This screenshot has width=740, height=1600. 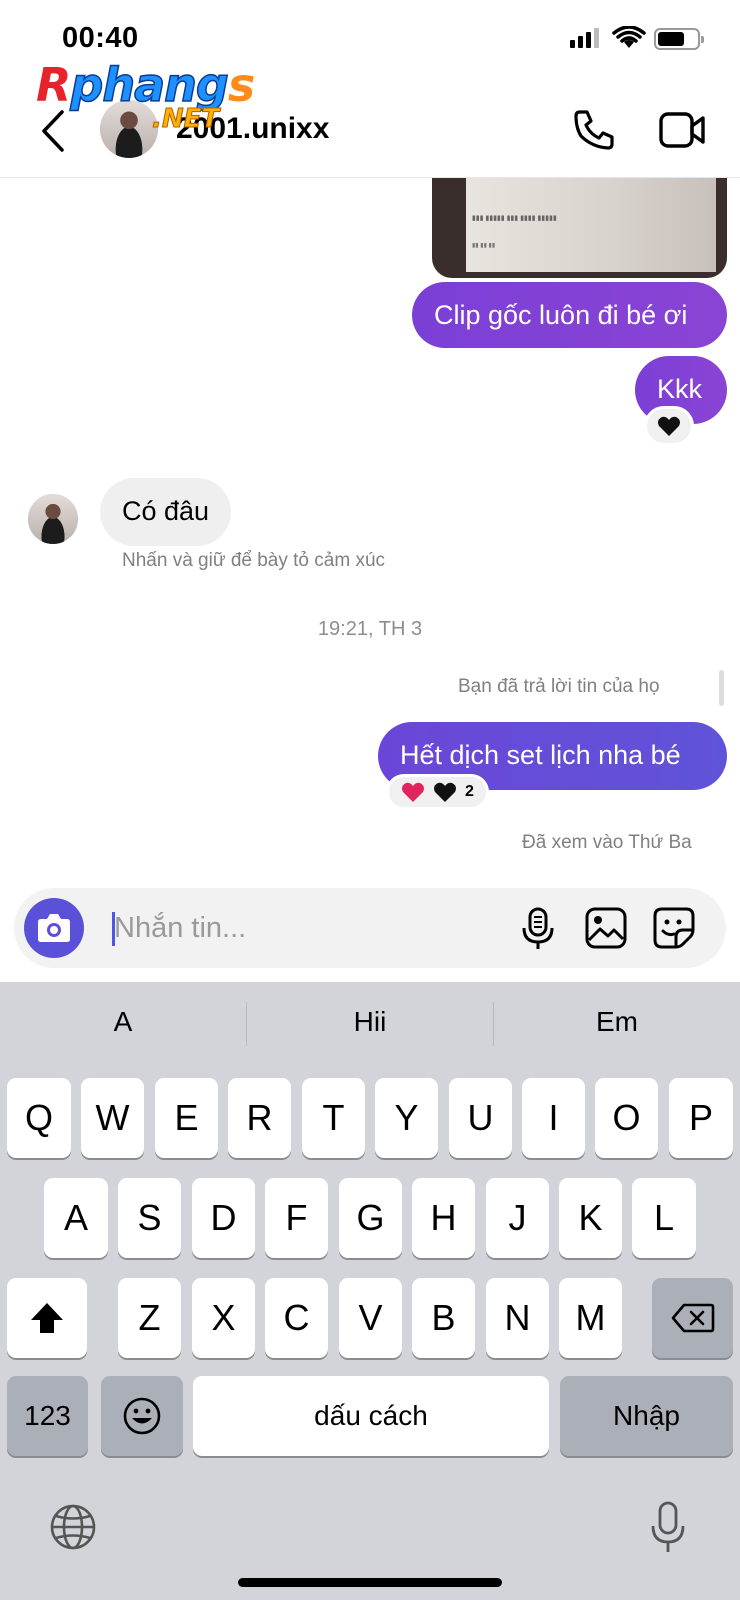 What do you see at coordinates (100, 38) in the screenshot?
I see `status-time: 00:40` at bounding box center [100, 38].